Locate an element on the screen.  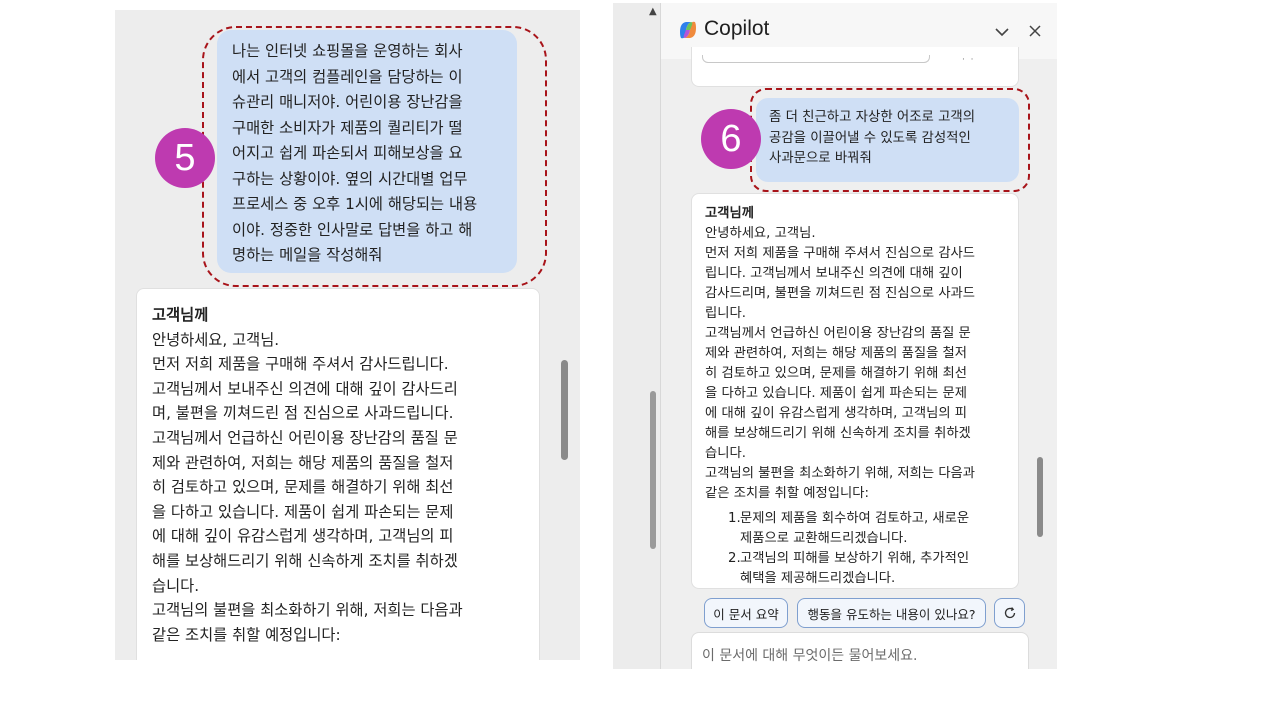
previous-reply-fragment is located at coordinates (816, 59).